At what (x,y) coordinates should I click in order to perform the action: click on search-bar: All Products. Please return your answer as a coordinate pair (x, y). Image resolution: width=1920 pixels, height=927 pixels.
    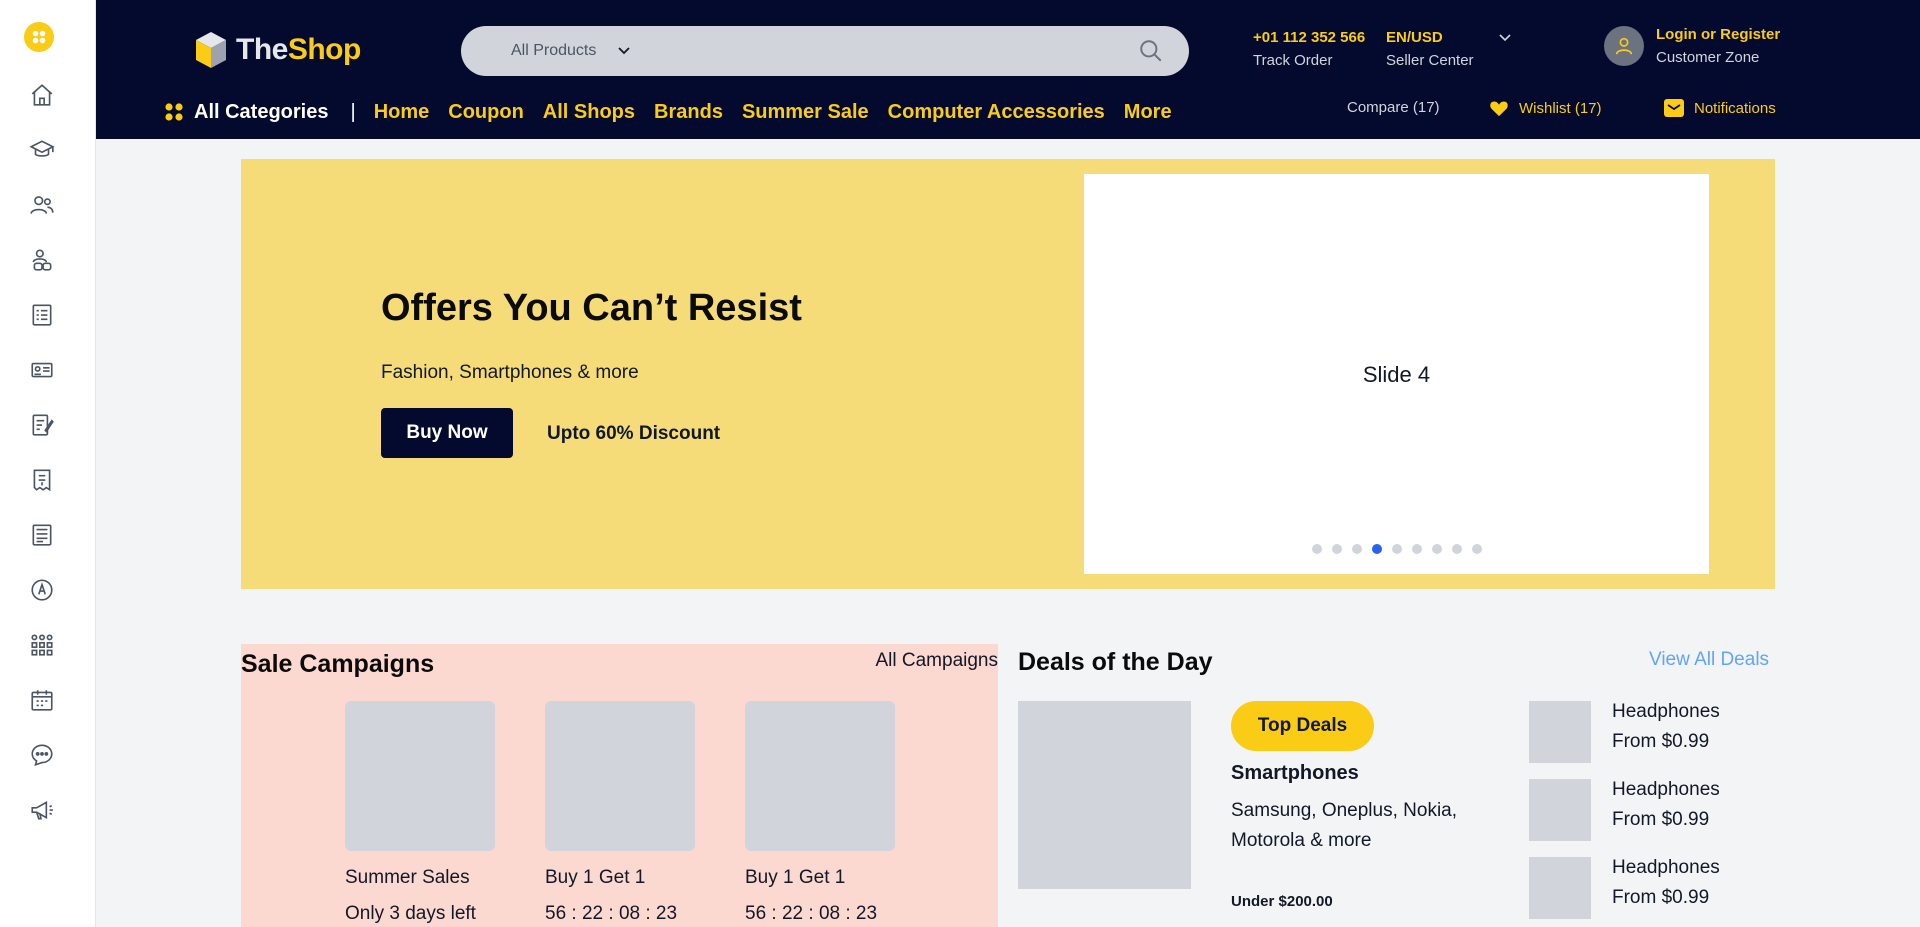
    Looking at the image, I should click on (825, 51).